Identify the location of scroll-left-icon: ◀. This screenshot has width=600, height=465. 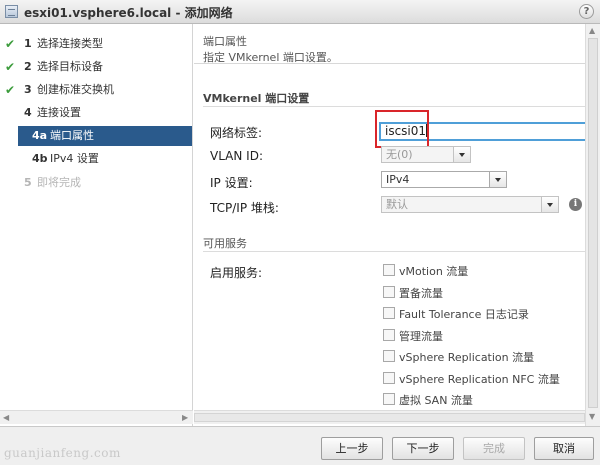
(6, 417).